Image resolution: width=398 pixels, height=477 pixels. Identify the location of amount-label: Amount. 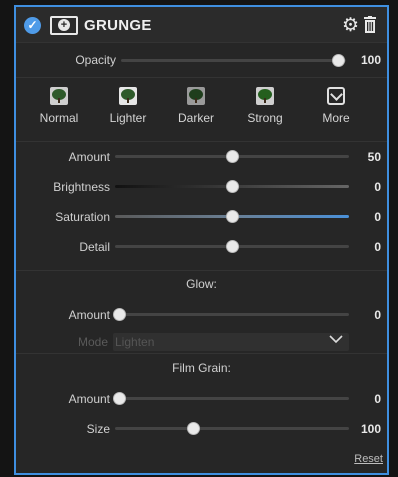
(89, 157).